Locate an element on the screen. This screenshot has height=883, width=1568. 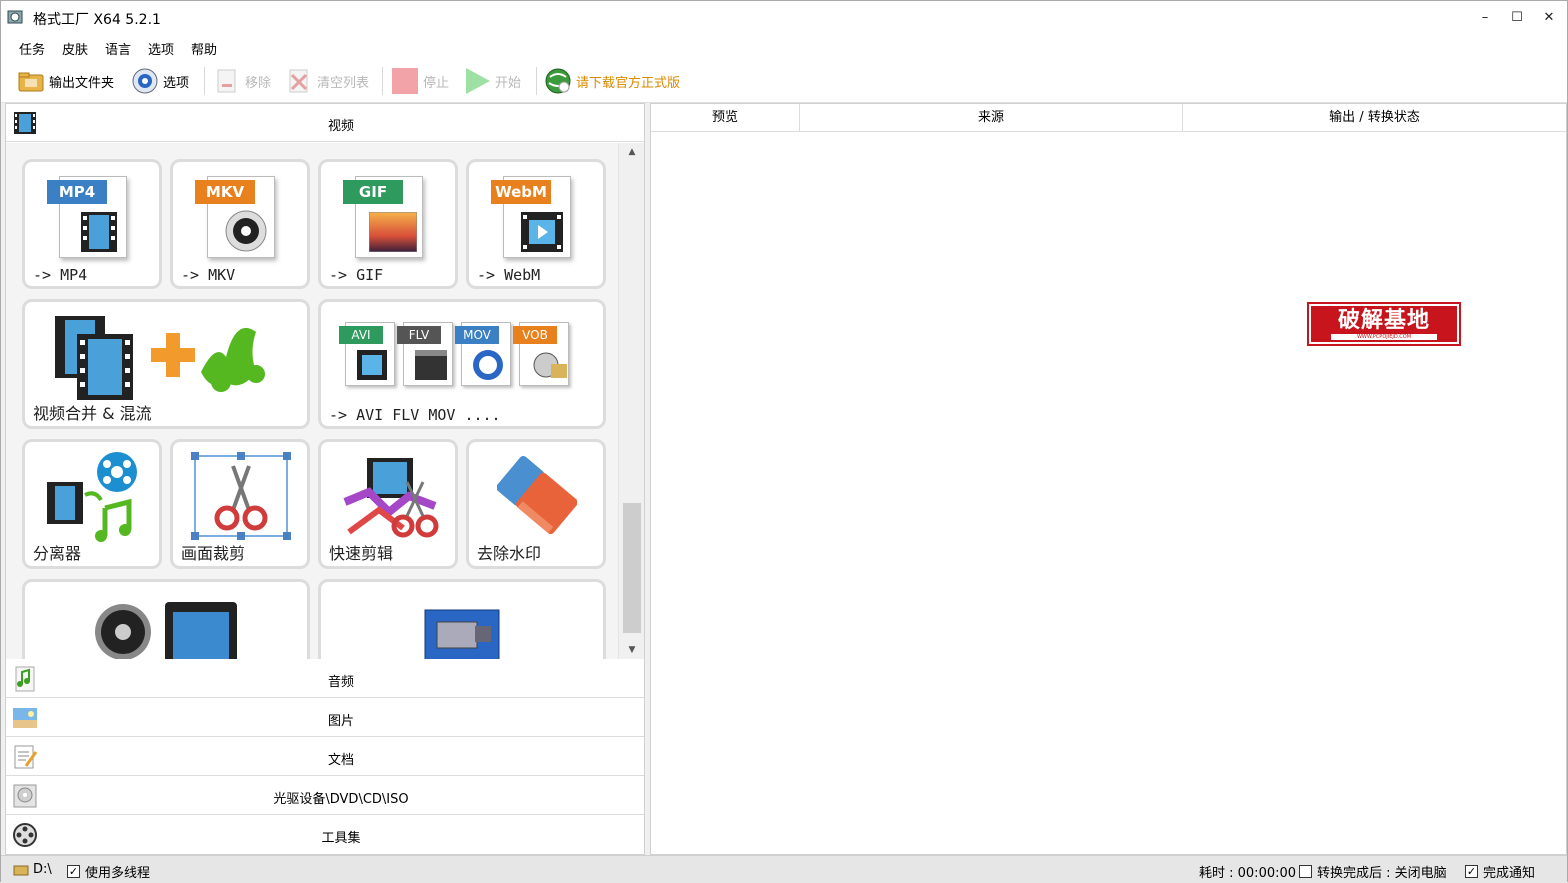
after-convert-checkbox is located at coordinates (1305, 871).